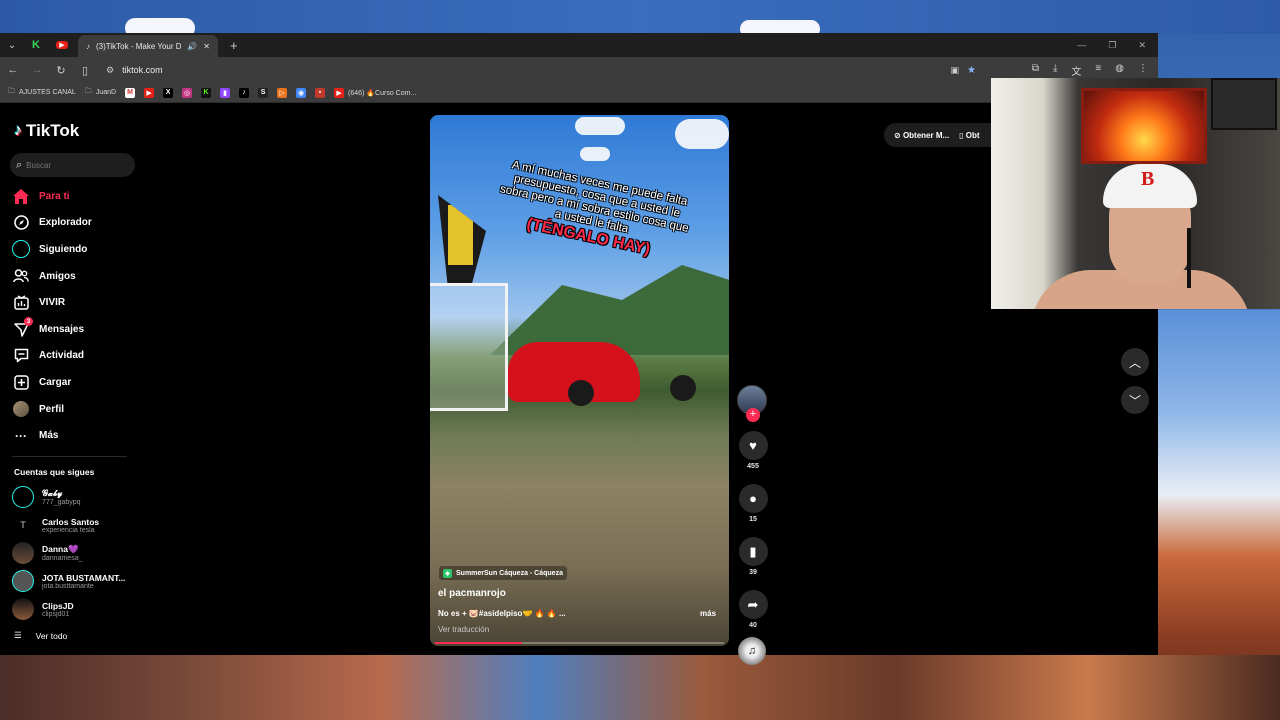 The width and height of the screenshot is (1280, 720). What do you see at coordinates (472, 593) in the screenshot?
I see `video-author: el pacmanrojo` at bounding box center [472, 593].